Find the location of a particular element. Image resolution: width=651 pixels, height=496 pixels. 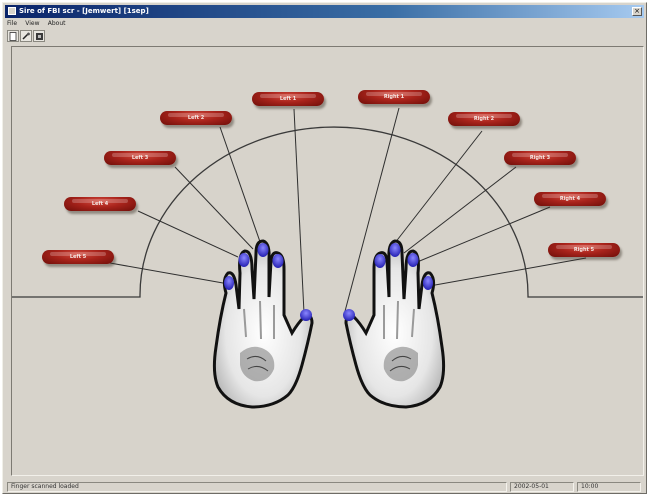

menu-bar: File View About is located at coordinates (39, 24).